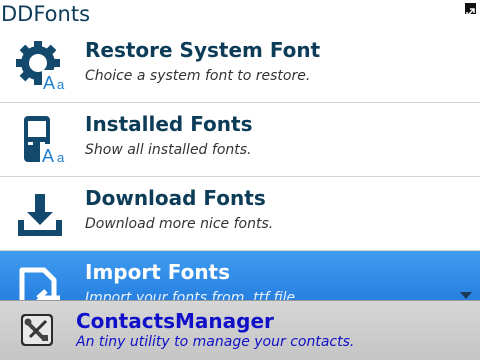 This screenshot has height=360, width=480. Describe the element at coordinates (470, 10) in the screenshot. I see `expand-icon` at that location.